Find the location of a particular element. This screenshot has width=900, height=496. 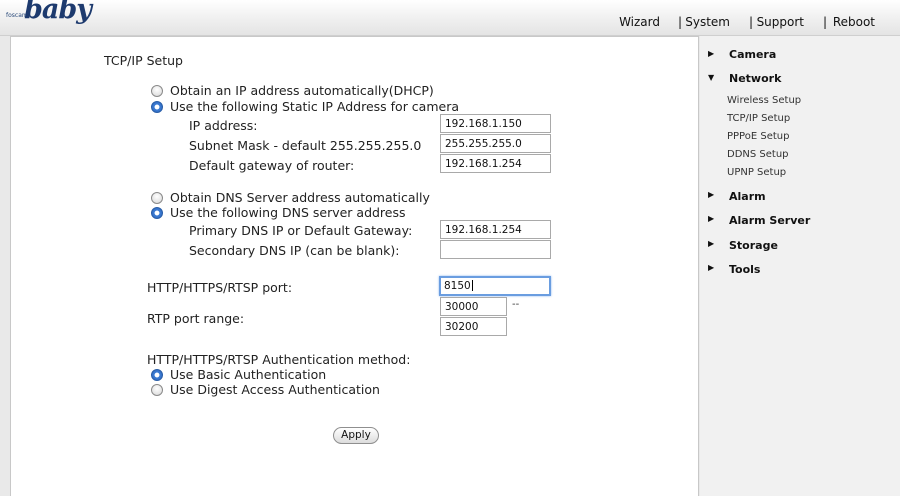

sidebar-item-upnp-setup: UPNP Setup is located at coordinates (756, 172).